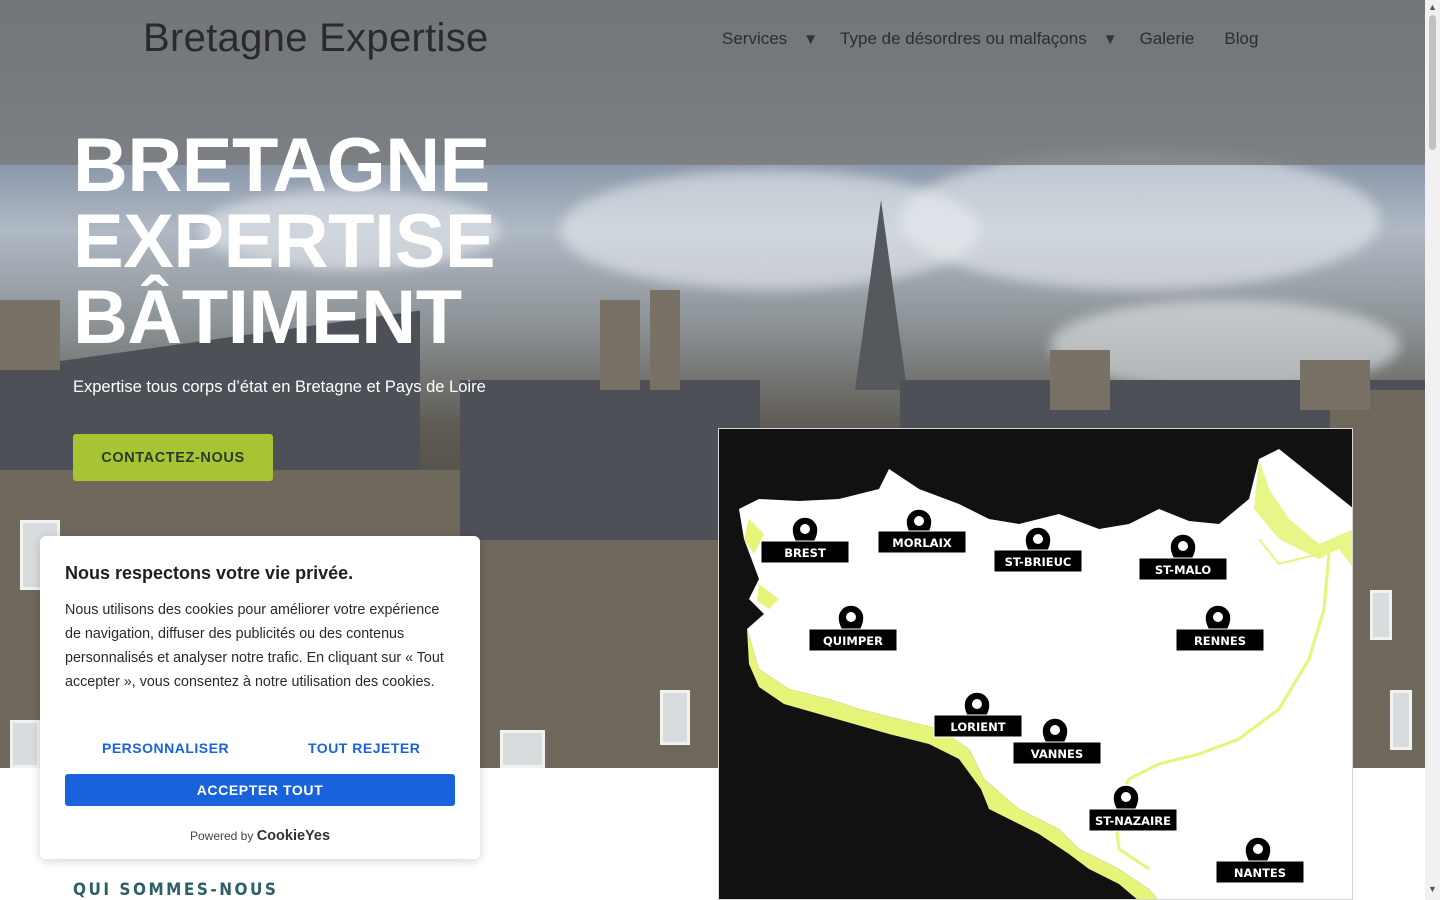 Image resolution: width=1440 pixels, height=900 pixels. I want to click on nav-item-label: Services, so click(755, 38).